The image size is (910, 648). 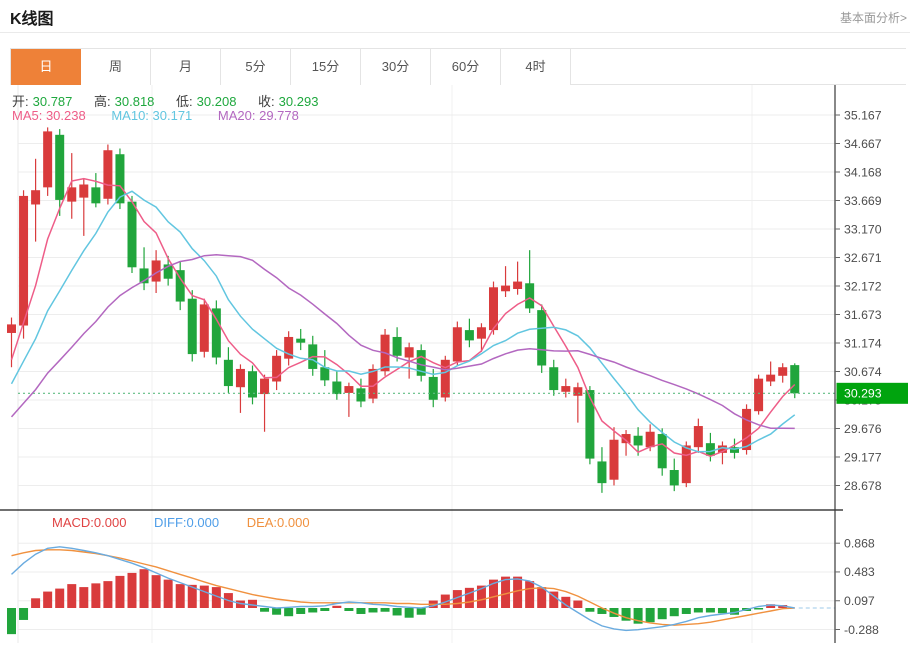 What do you see at coordinates (859, 601) in the screenshot?
I see `macd-tick-label: 0.097` at bounding box center [859, 601].